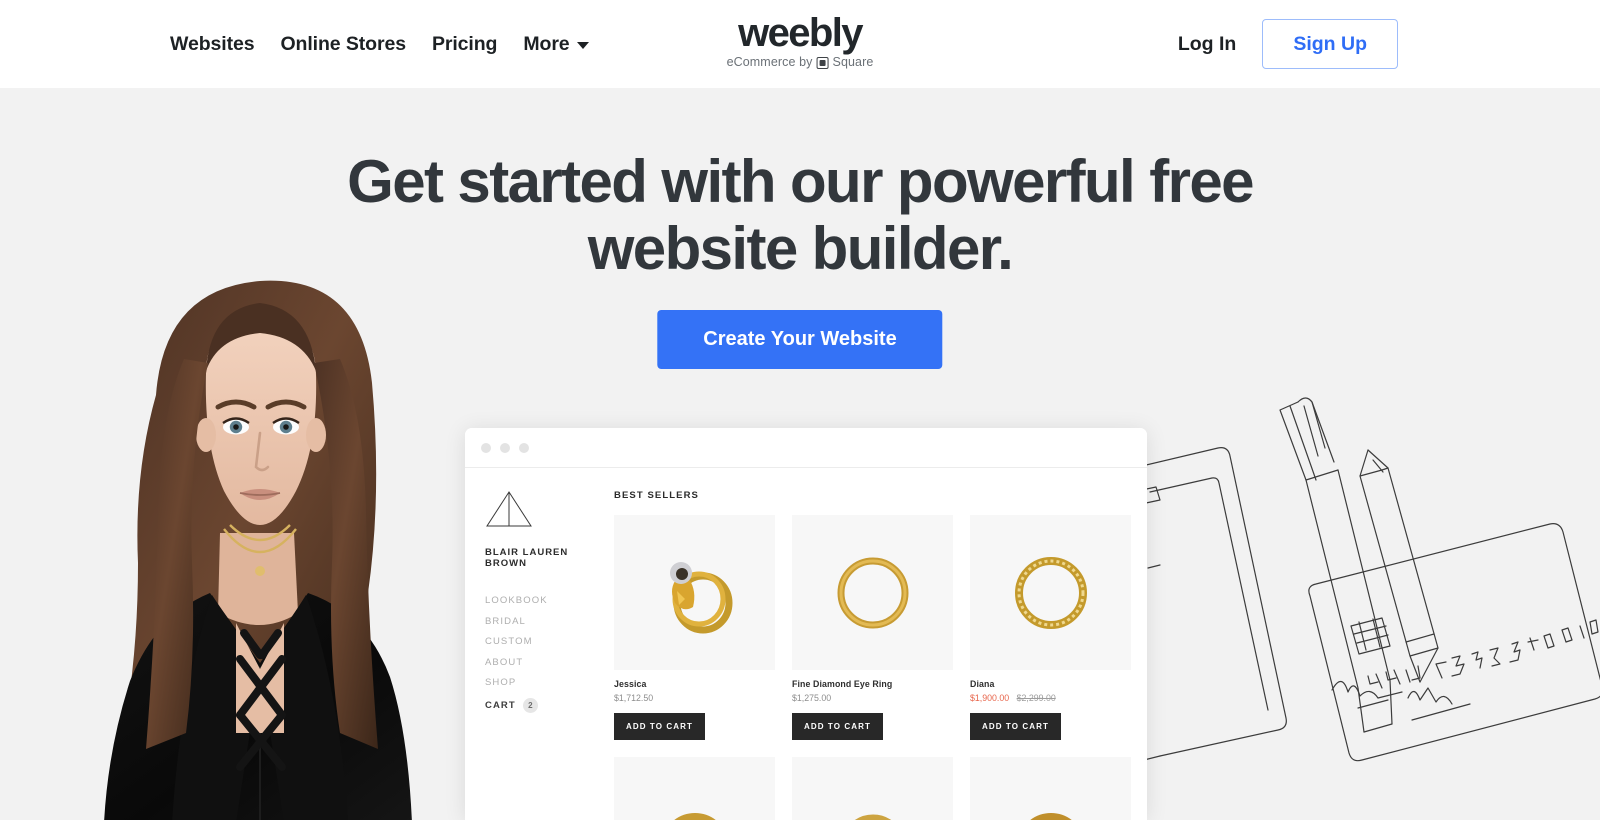 Image resolution: width=1600 pixels, height=820 pixels. I want to click on account-actions: Log In Sign Up, so click(1389, 44).